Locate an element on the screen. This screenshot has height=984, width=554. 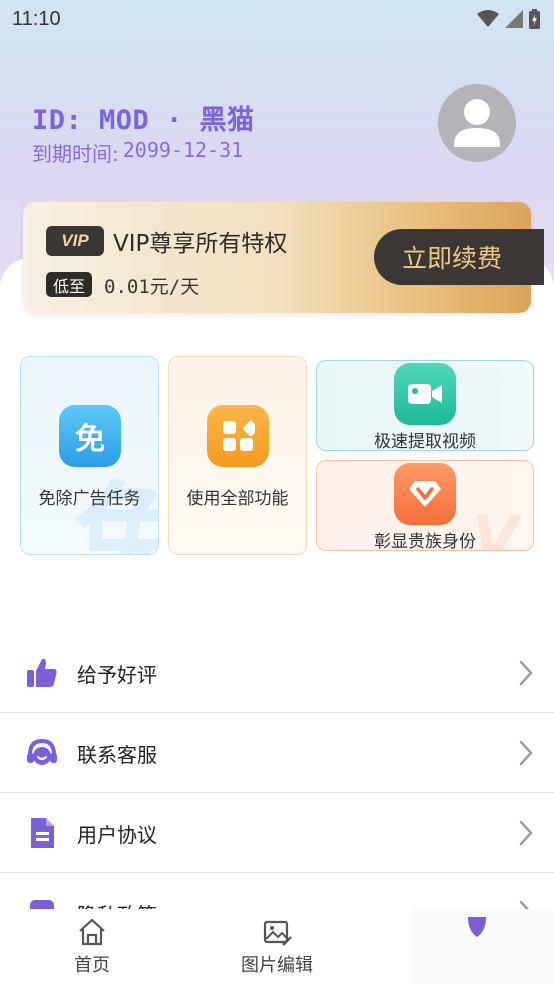
diamond-v-icon is located at coordinates (425, 494).